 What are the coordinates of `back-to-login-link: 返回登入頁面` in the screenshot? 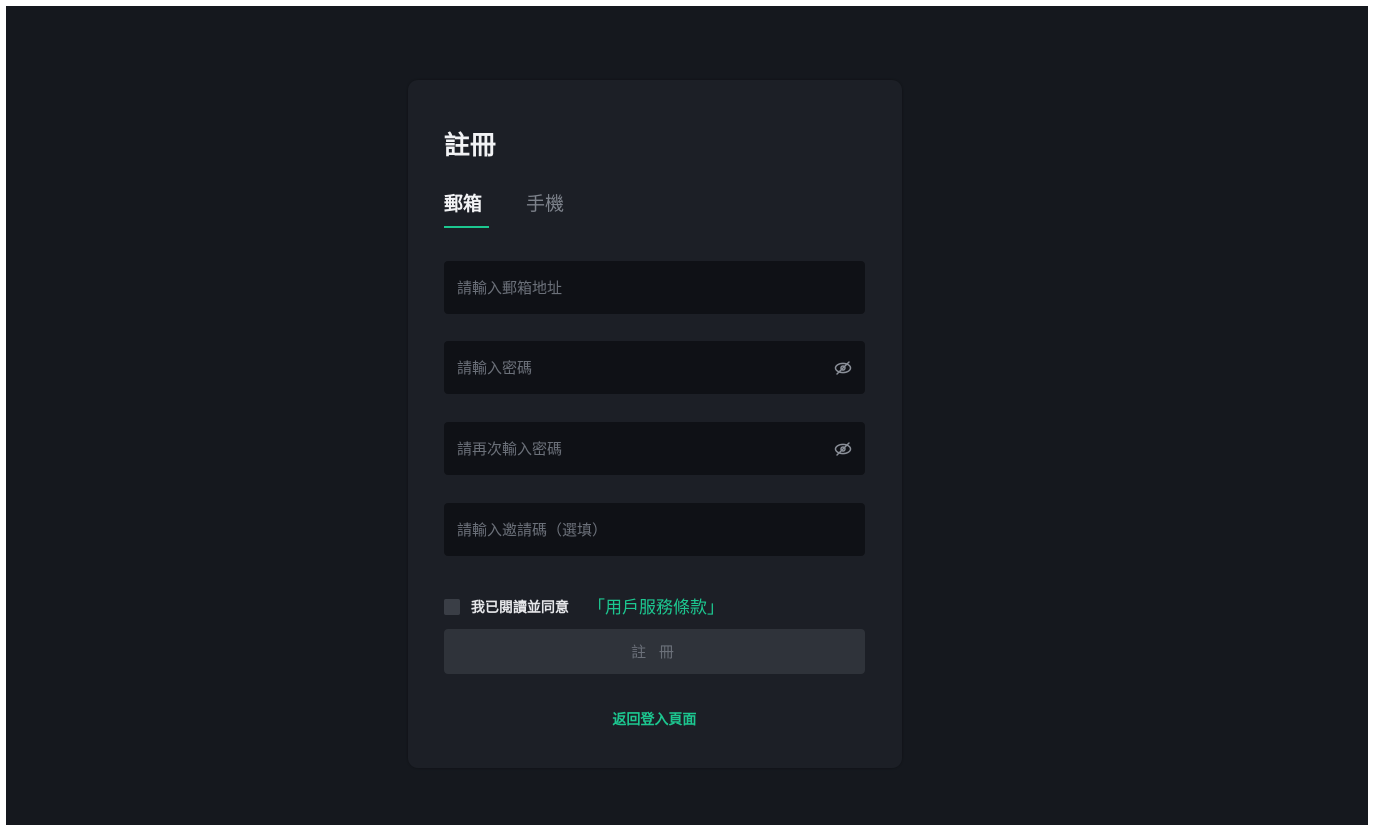 It's located at (654, 720).